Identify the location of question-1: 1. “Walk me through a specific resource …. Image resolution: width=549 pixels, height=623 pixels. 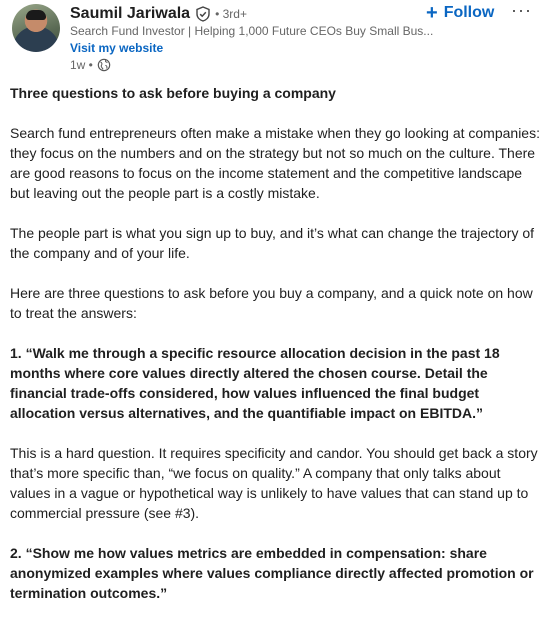
(255, 383).